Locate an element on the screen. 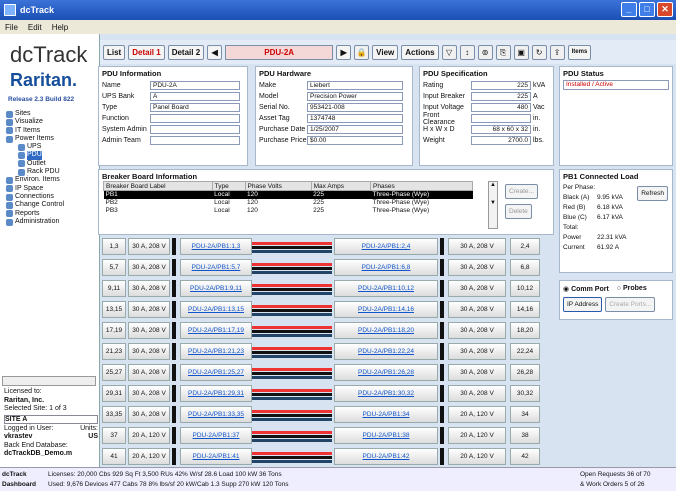  breaker-link-left: PDU-2A/PB1:5,7 is located at coordinates (216, 267).